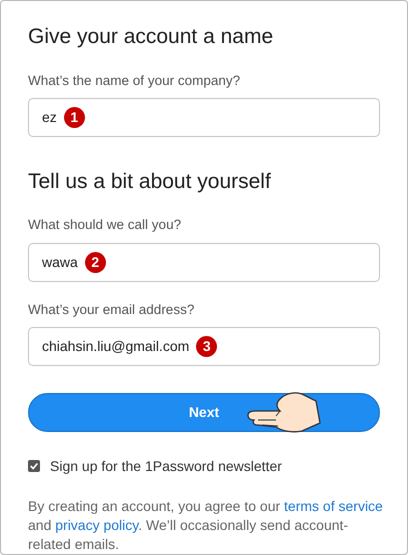 Image resolution: width=408 pixels, height=555 pixels. What do you see at coordinates (333, 506) in the screenshot?
I see `terms-link: terms of service` at bounding box center [333, 506].